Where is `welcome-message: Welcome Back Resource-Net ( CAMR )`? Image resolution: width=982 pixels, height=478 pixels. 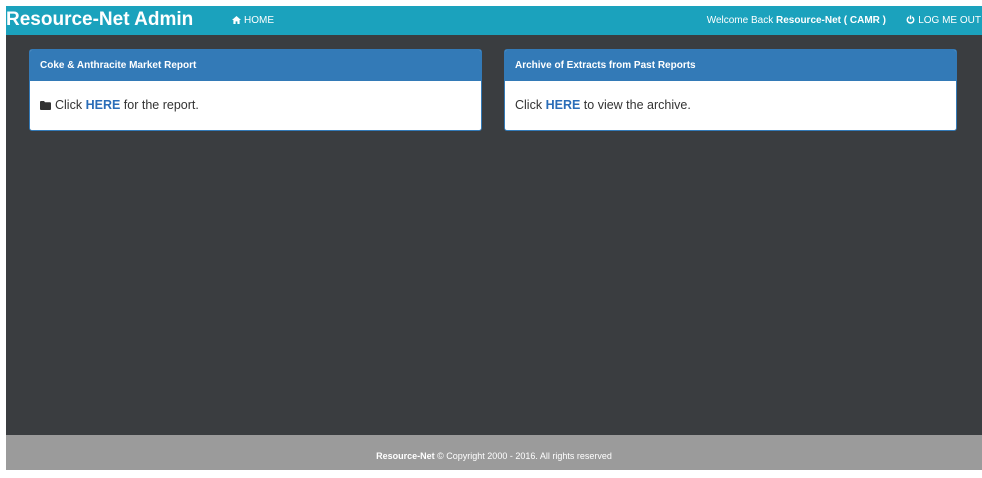
welcome-message: Welcome Back Resource-Net ( CAMR ) is located at coordinates (796, 20).